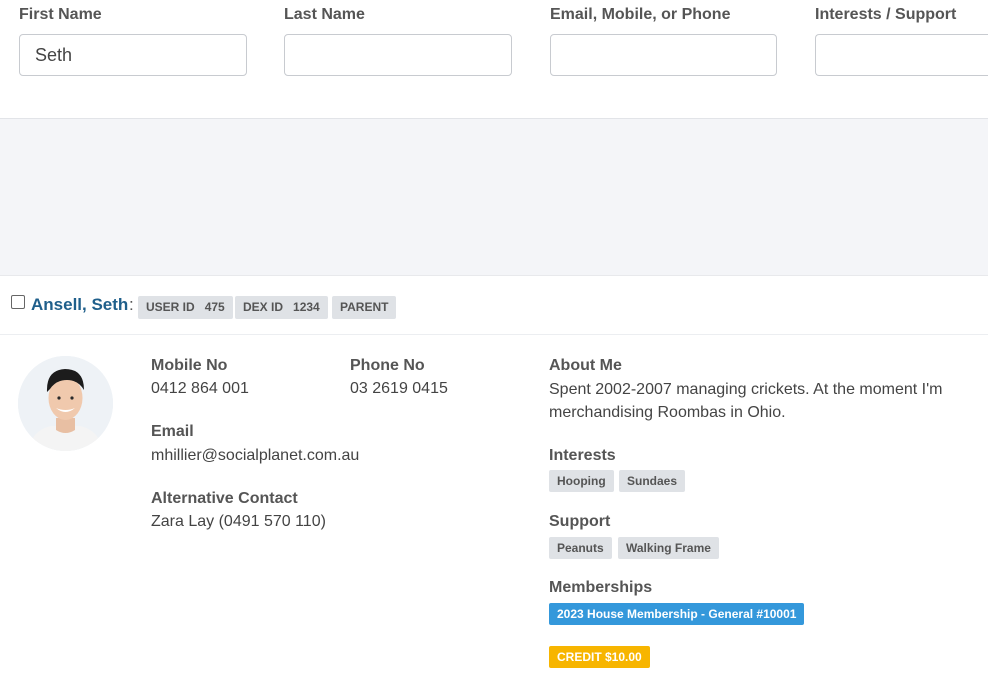  What do you see at coordinates (133, 55) in the screenshot?
I see `first-name-input` at bounding box center [133, 55].